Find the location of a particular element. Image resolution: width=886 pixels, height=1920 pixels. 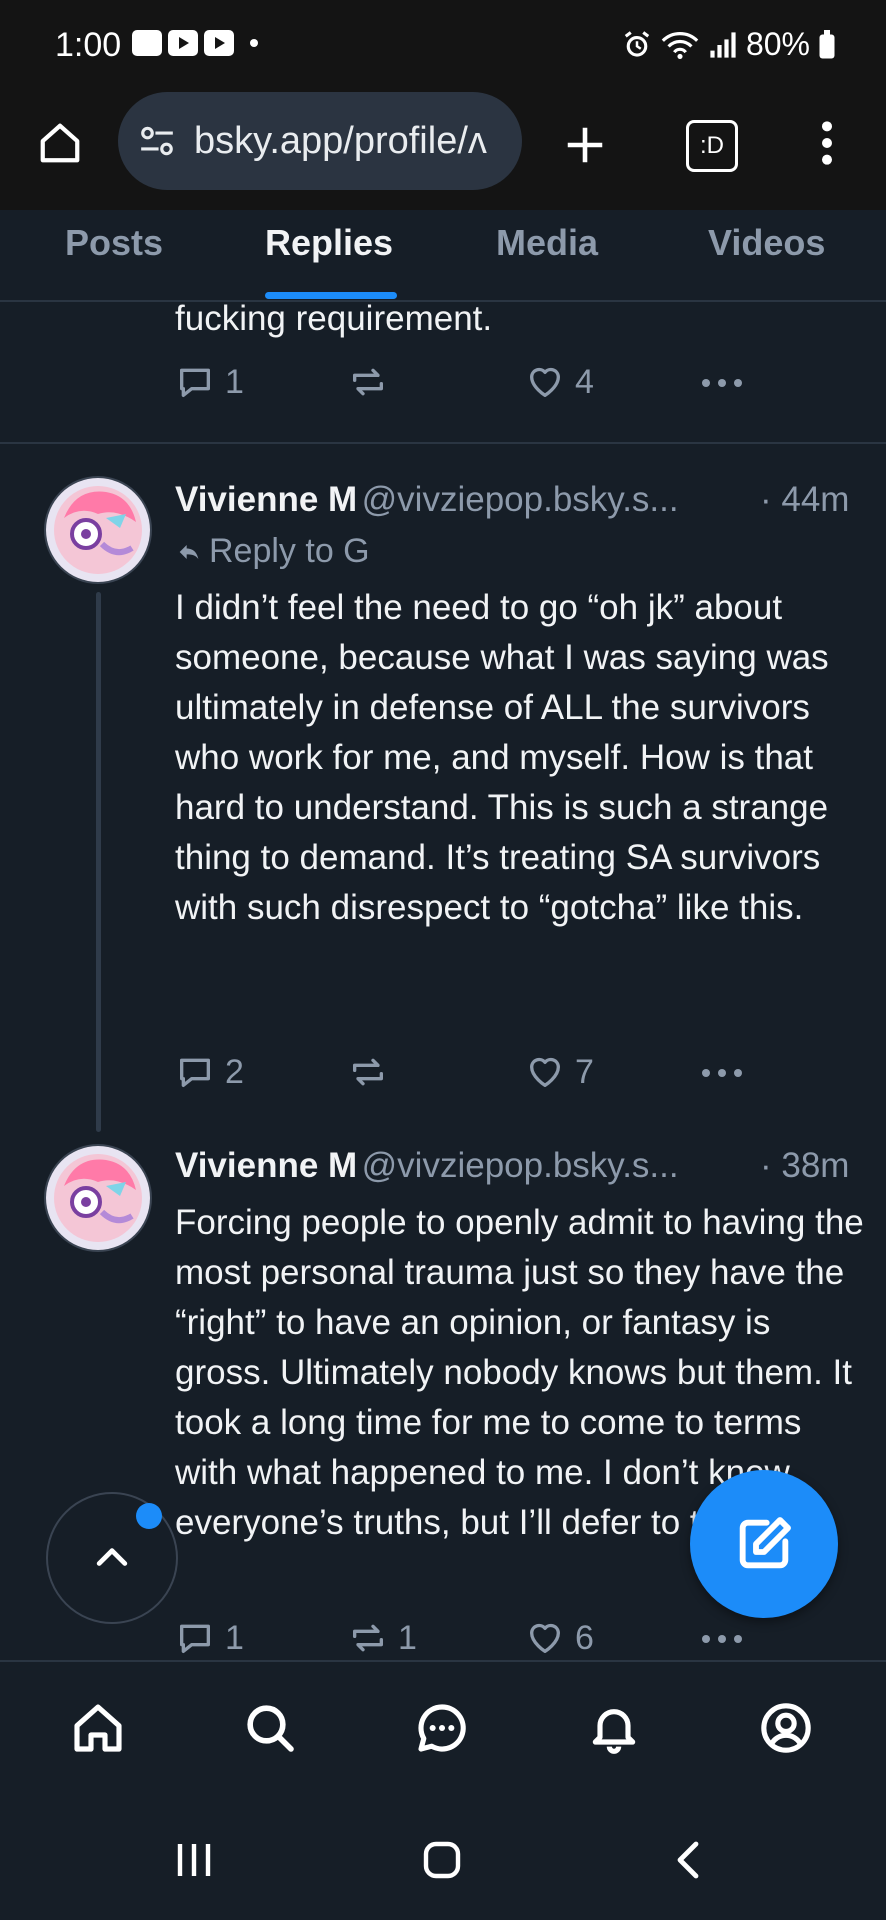

chat-icon is located at coordinates (442, 1728).